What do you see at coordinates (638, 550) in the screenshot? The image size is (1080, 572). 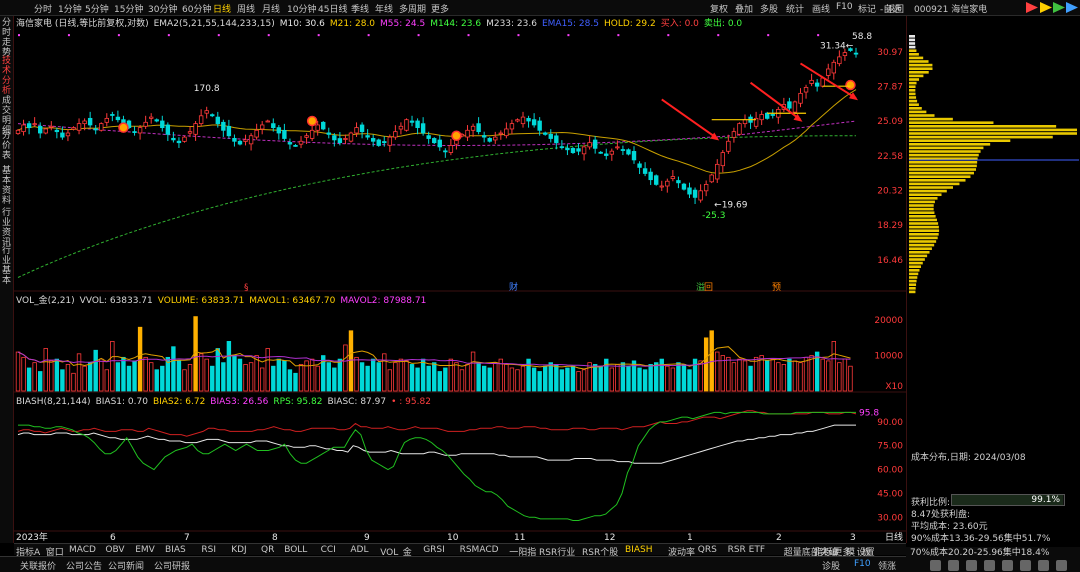 I see `bottom-tab-18: BIASH` at bounding box center [638, 550].